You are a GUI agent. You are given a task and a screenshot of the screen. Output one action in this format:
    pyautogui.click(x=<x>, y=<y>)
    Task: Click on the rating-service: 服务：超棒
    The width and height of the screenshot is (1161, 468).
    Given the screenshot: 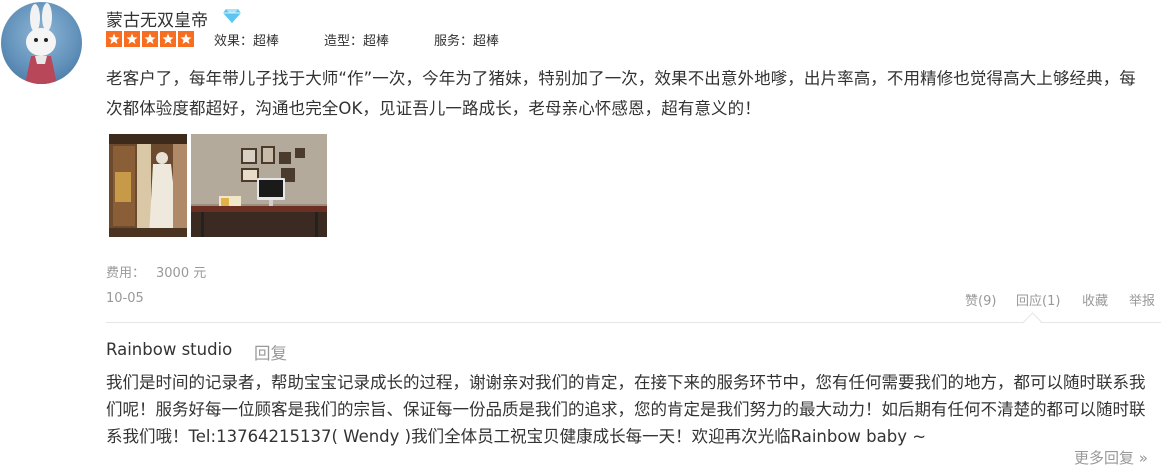 What is the action you would take?
    pyautogui.click(x=467, y=41)
    